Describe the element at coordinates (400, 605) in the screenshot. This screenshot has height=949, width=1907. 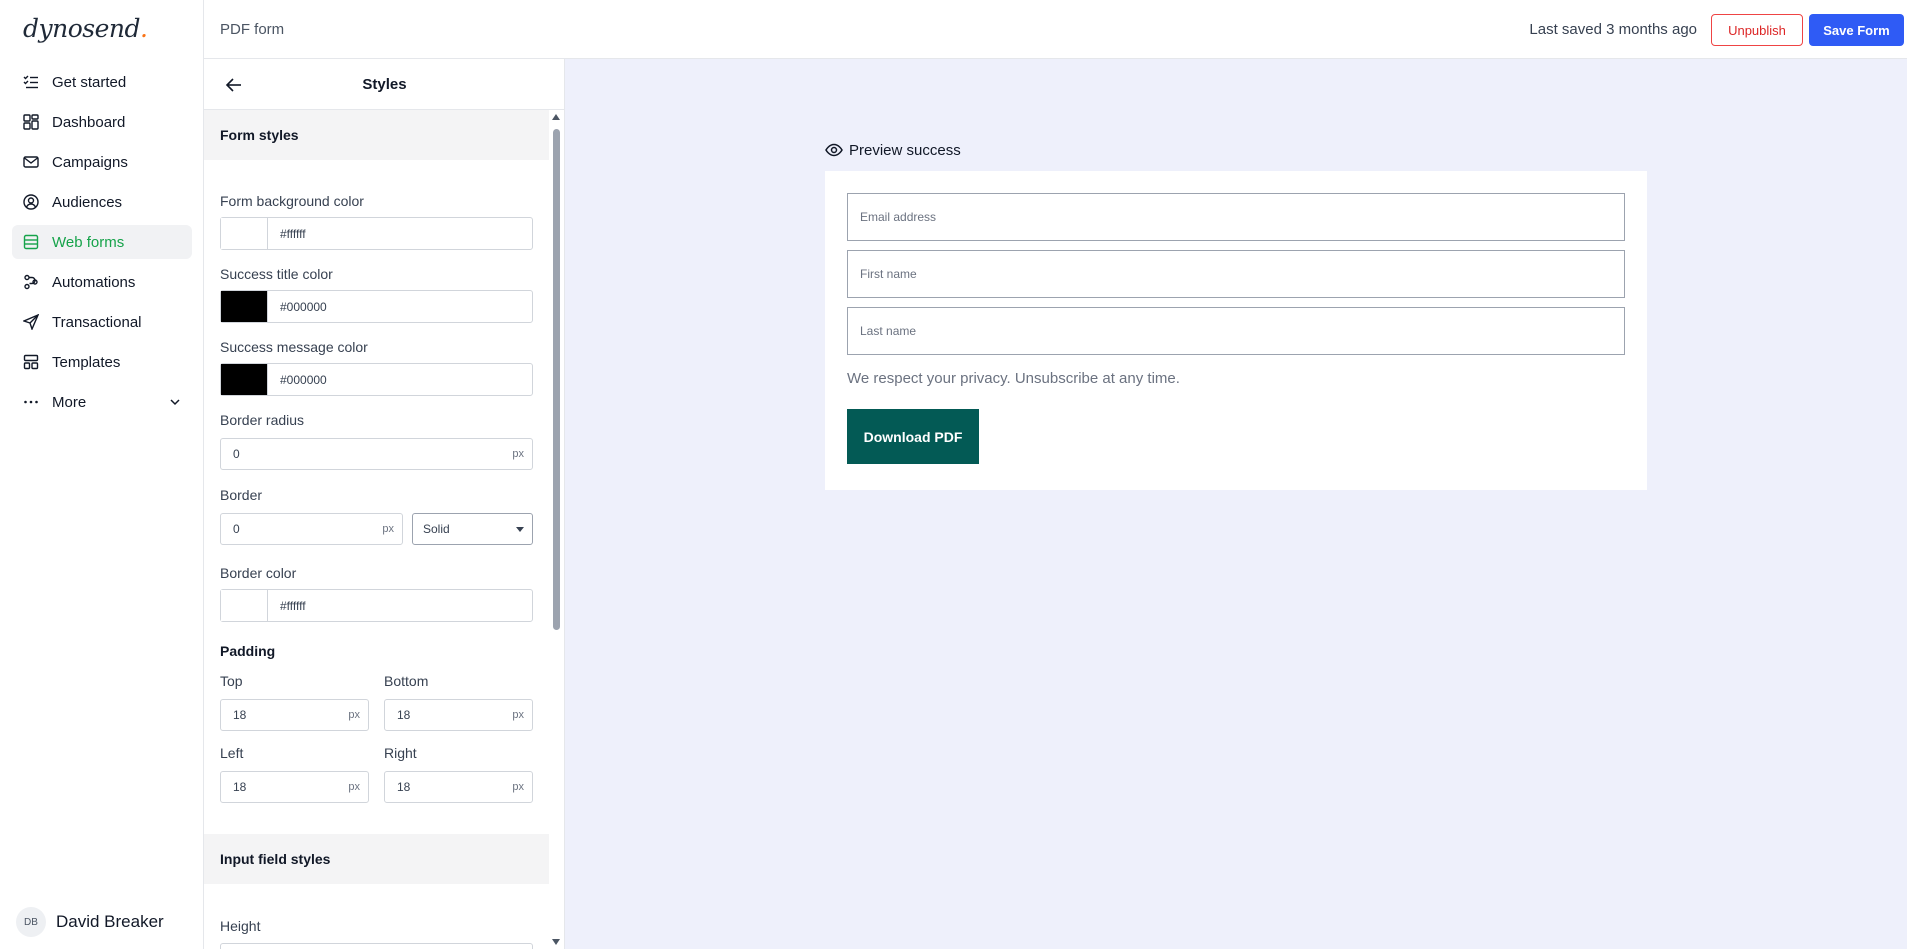
I see `border-color-input` at that location.